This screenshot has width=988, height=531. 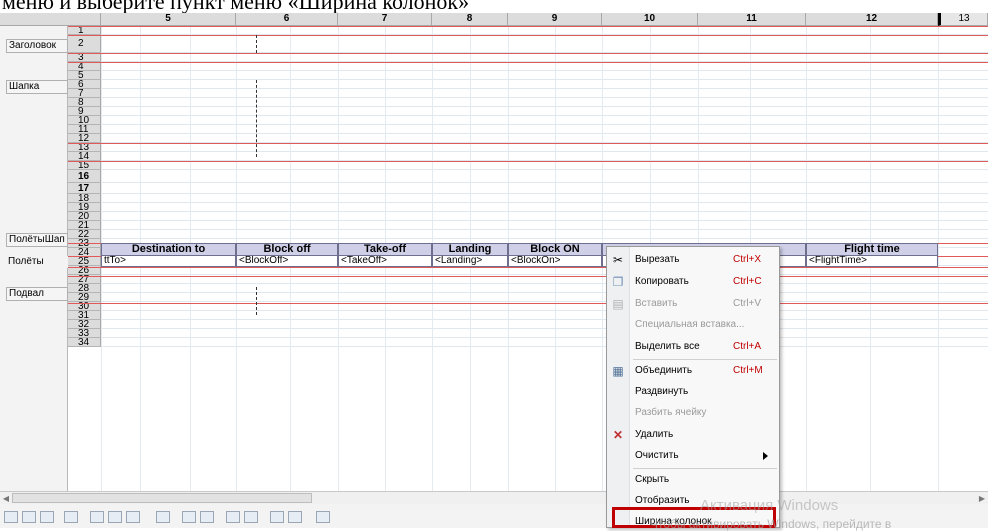 I want to click on cell-destination-to-header: Destination to, so click(x=168, y=249).